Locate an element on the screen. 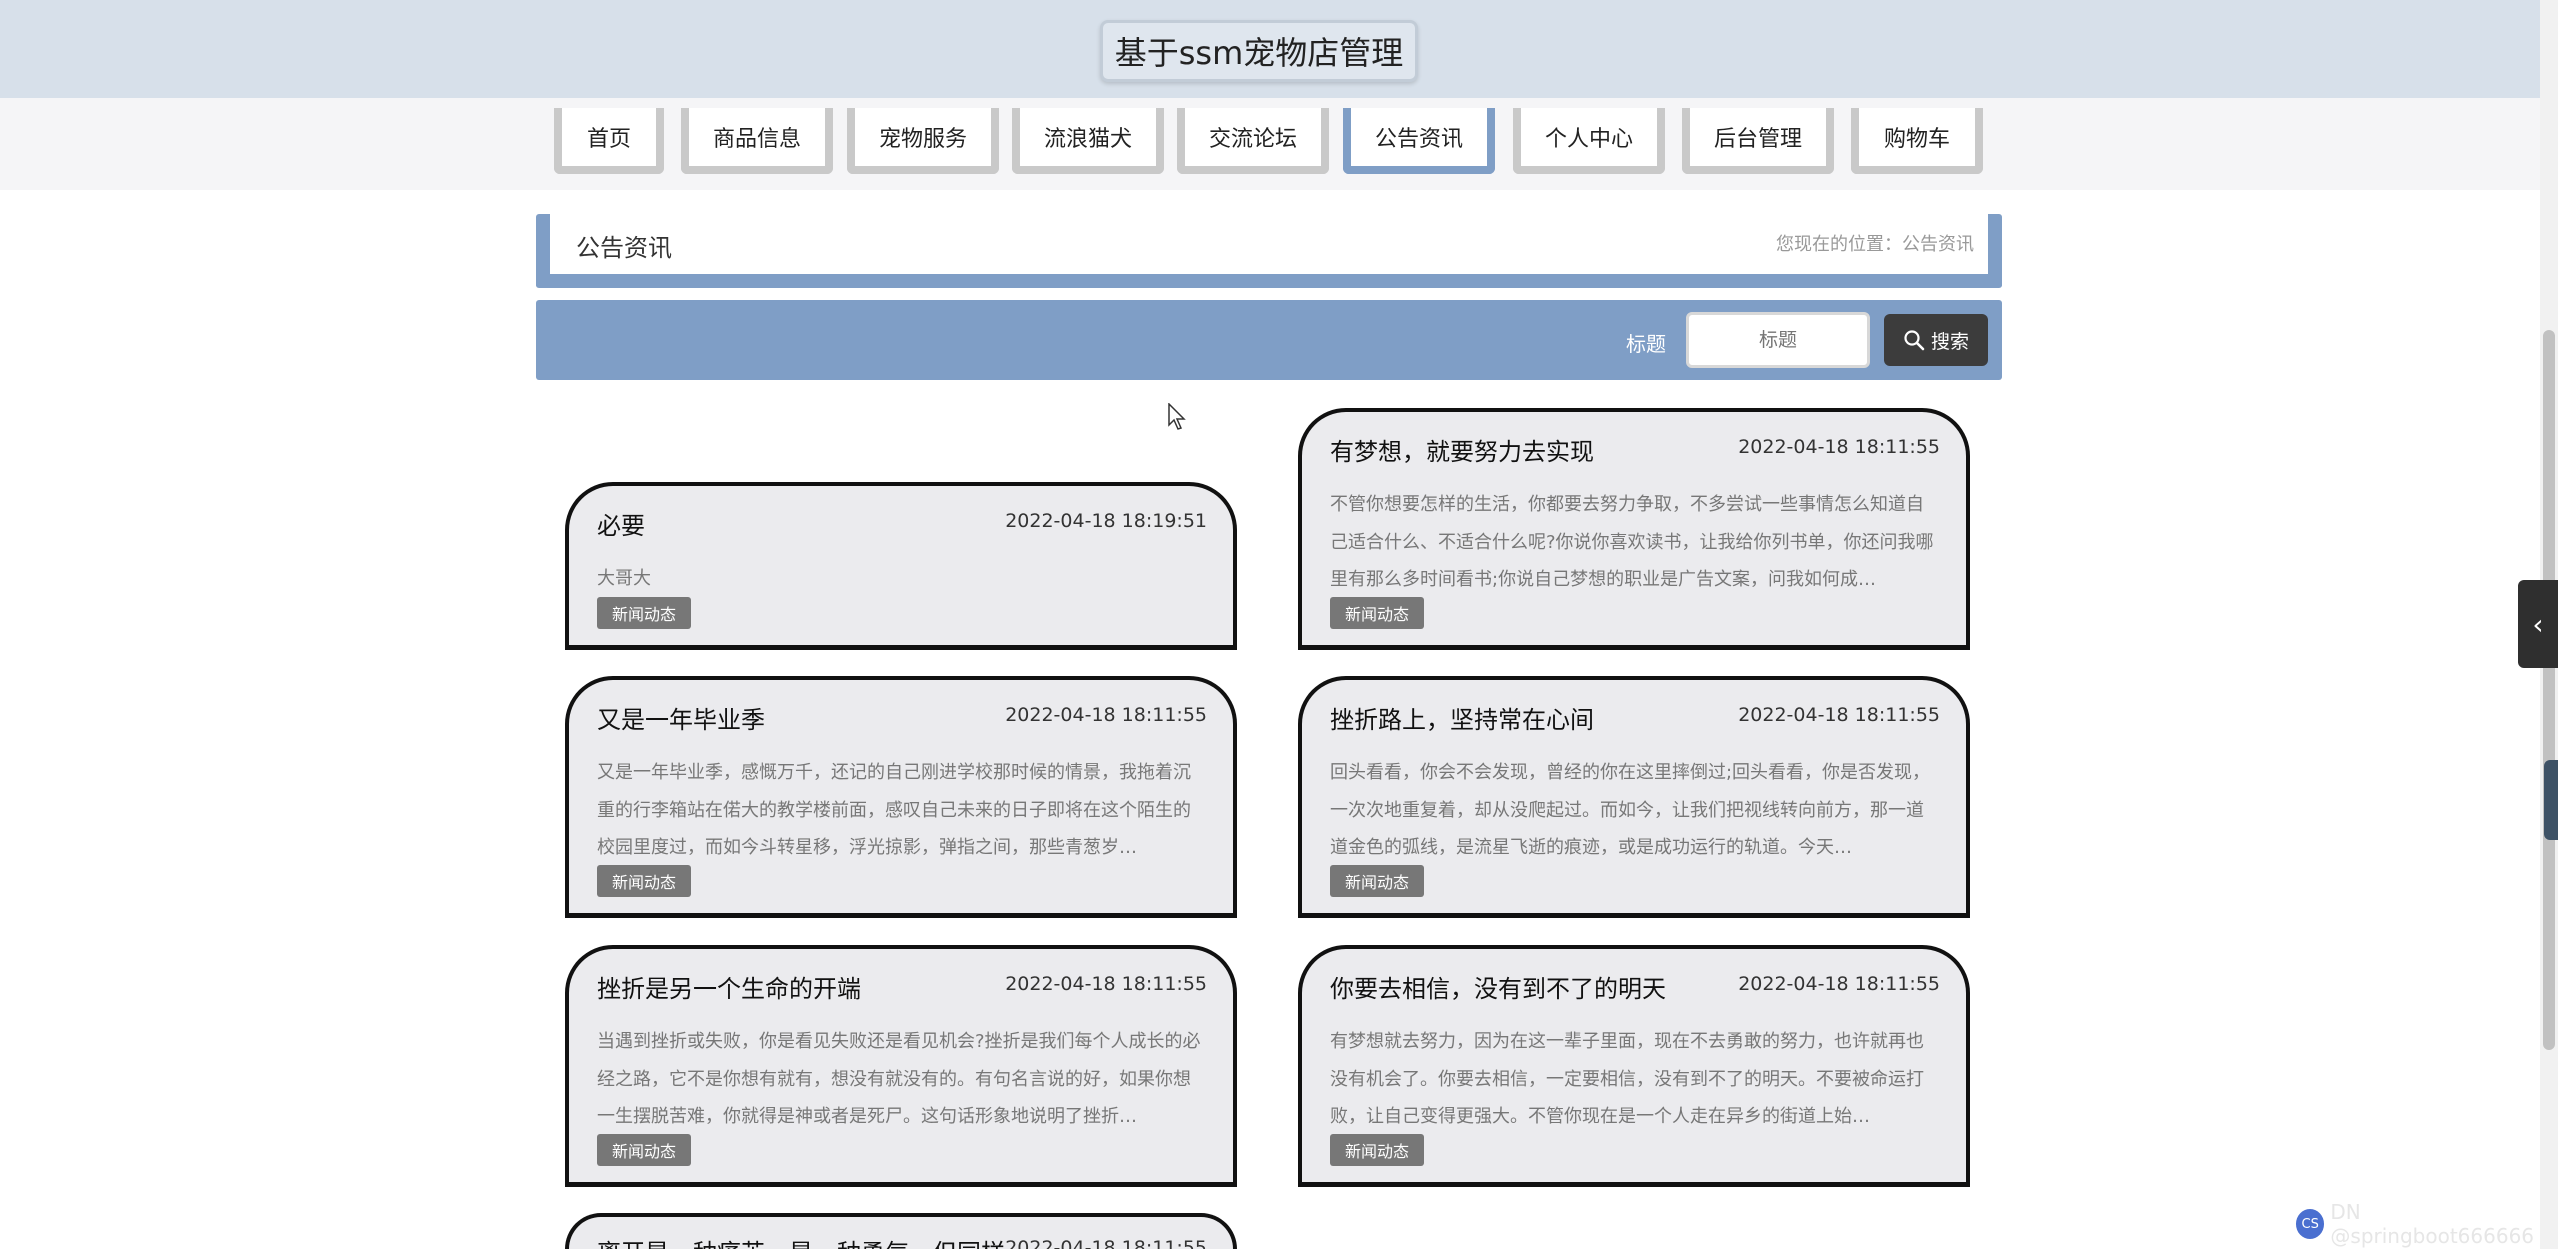  header-bar: 基于ssm宠物店管理 is located at coordinates (1279, 49).